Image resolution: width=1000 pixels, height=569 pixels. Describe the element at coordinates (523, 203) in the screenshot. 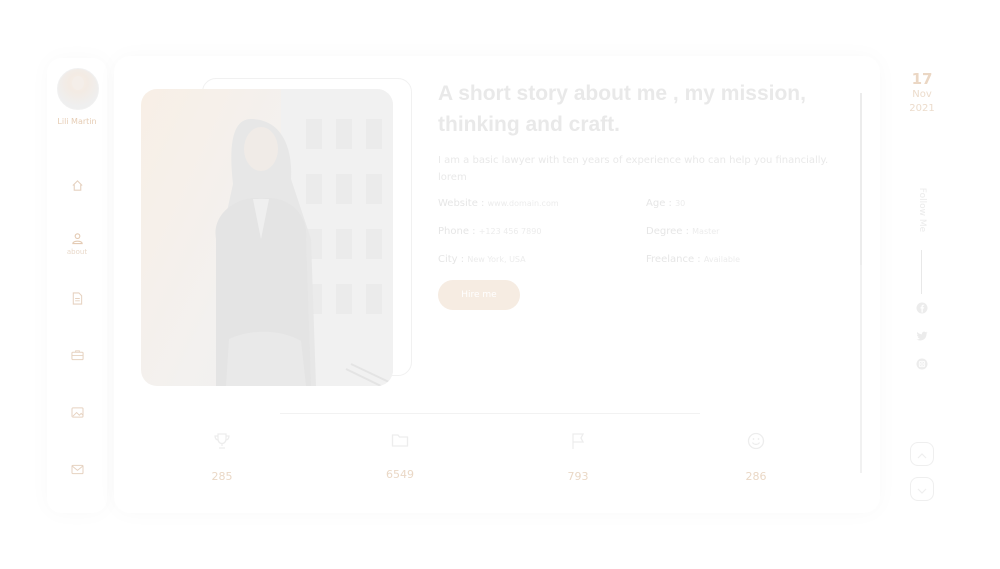

I see `info-value: www.domain.com` at that location.